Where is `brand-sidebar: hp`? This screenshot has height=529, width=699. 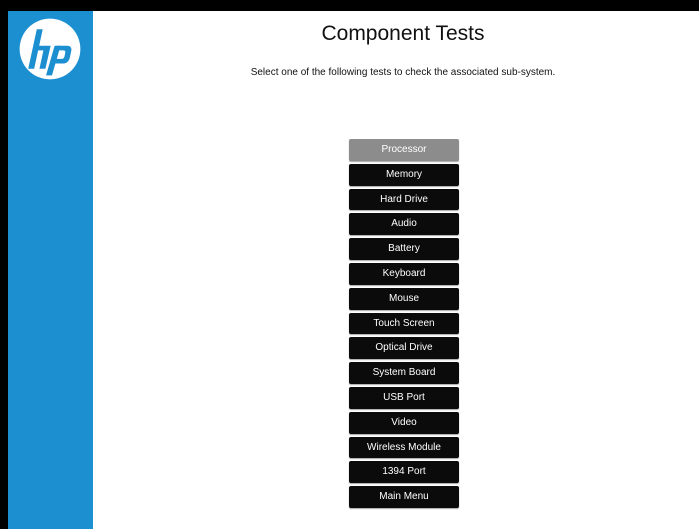 brand-sidebar: hp is located at coordinates (50, 270).